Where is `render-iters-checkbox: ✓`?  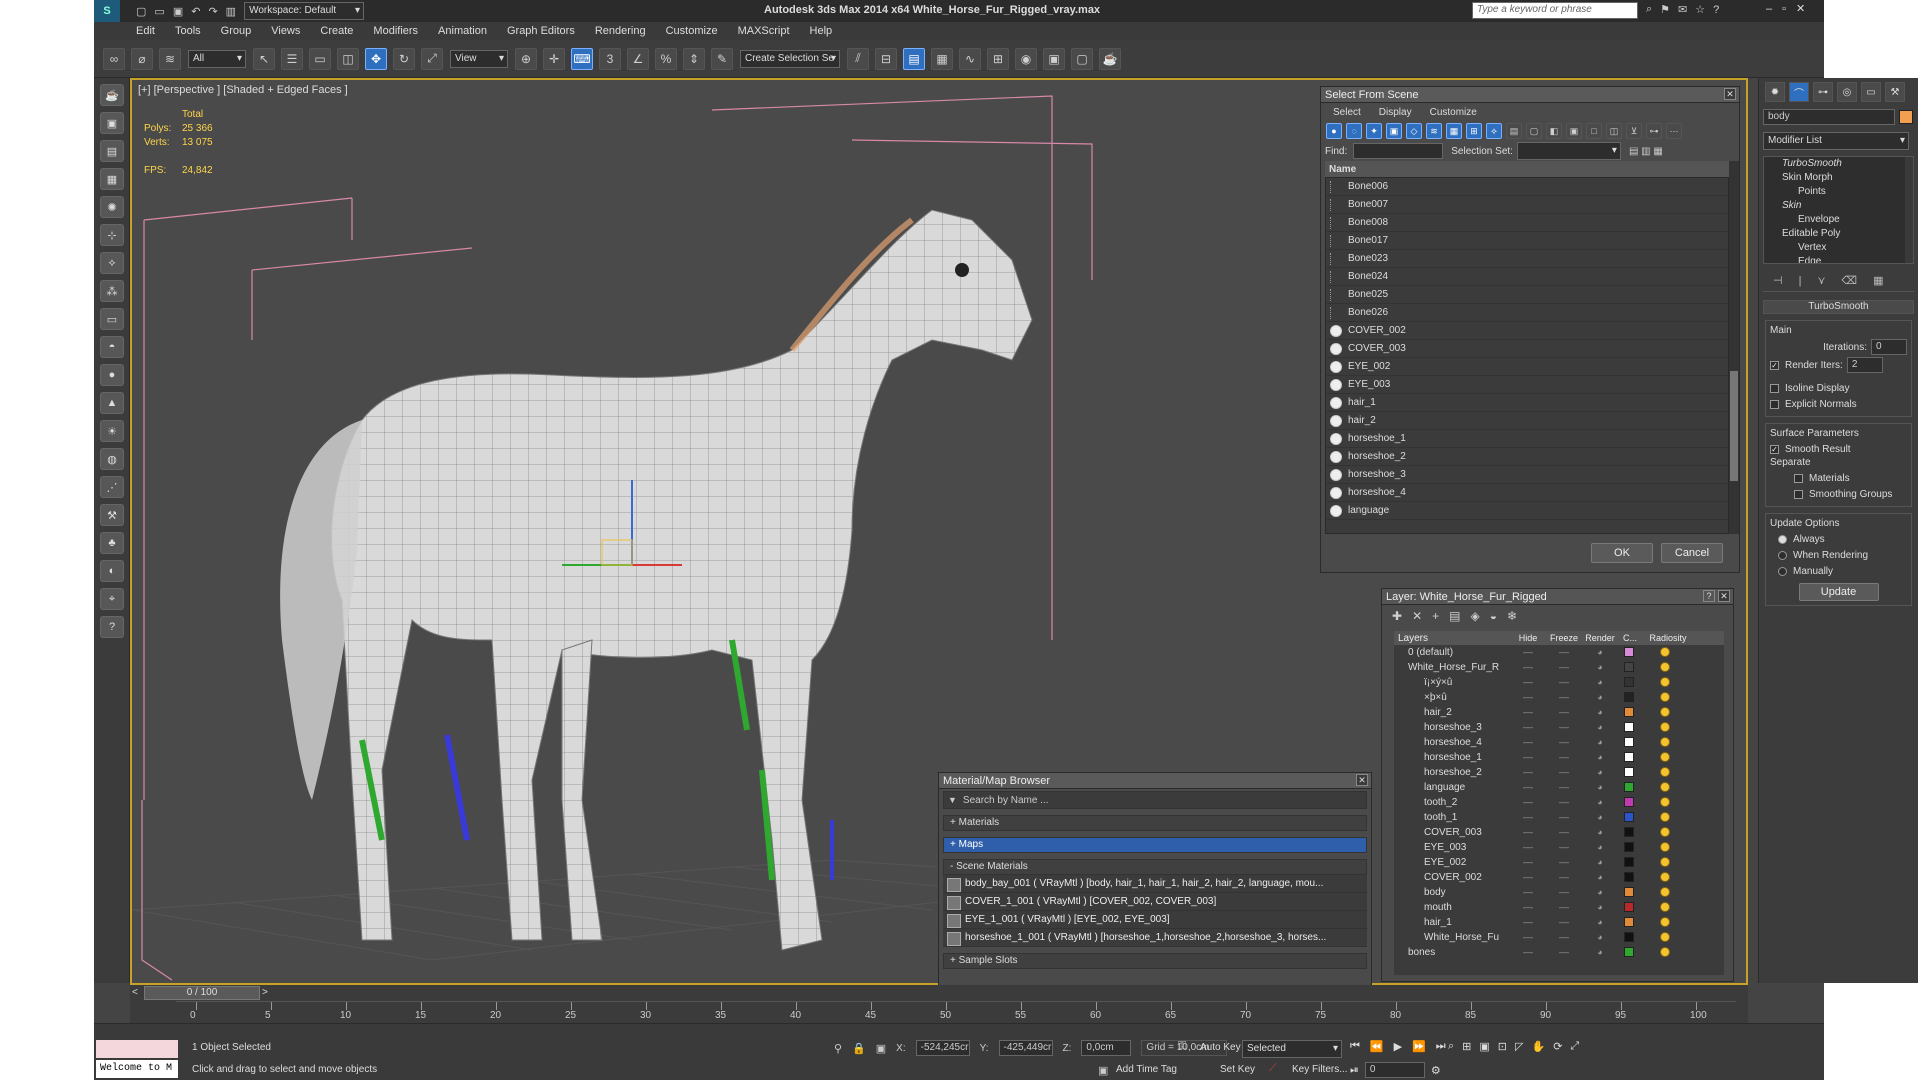 render-iters-checkbox: ✓ is located at coordinates (1774, 365).